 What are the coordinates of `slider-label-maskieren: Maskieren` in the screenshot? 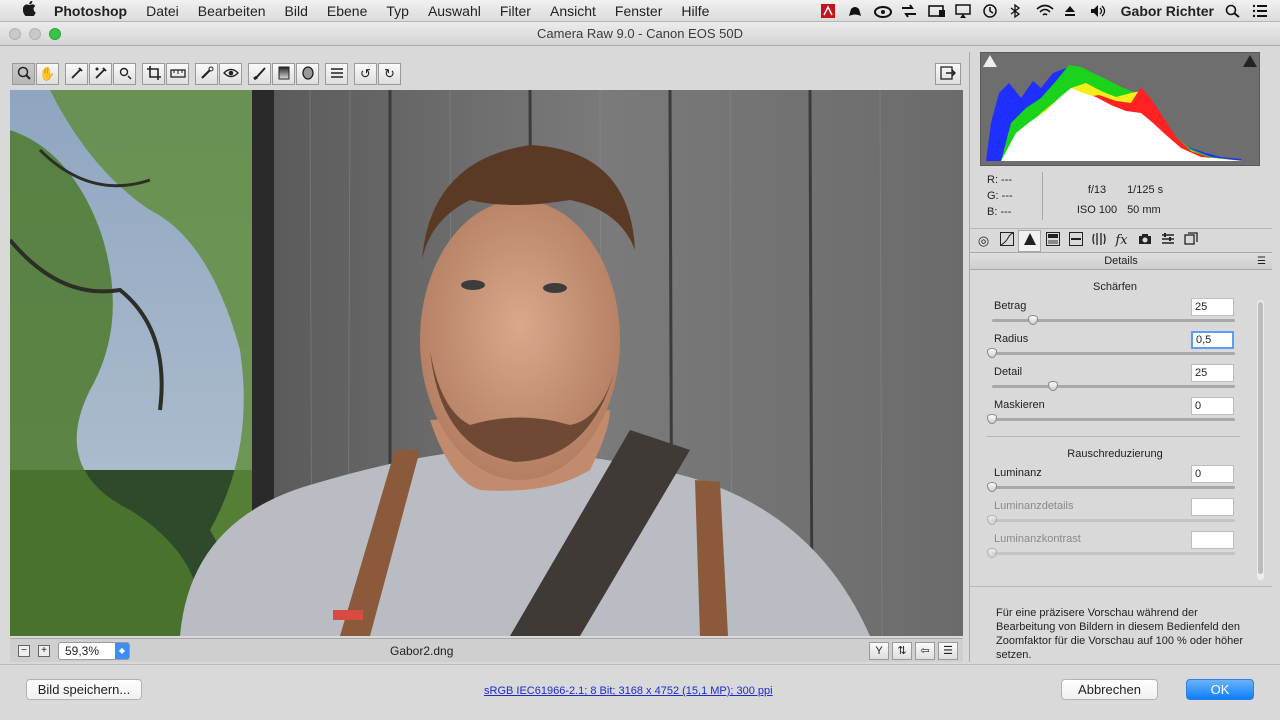 It's located at (1019, 405).